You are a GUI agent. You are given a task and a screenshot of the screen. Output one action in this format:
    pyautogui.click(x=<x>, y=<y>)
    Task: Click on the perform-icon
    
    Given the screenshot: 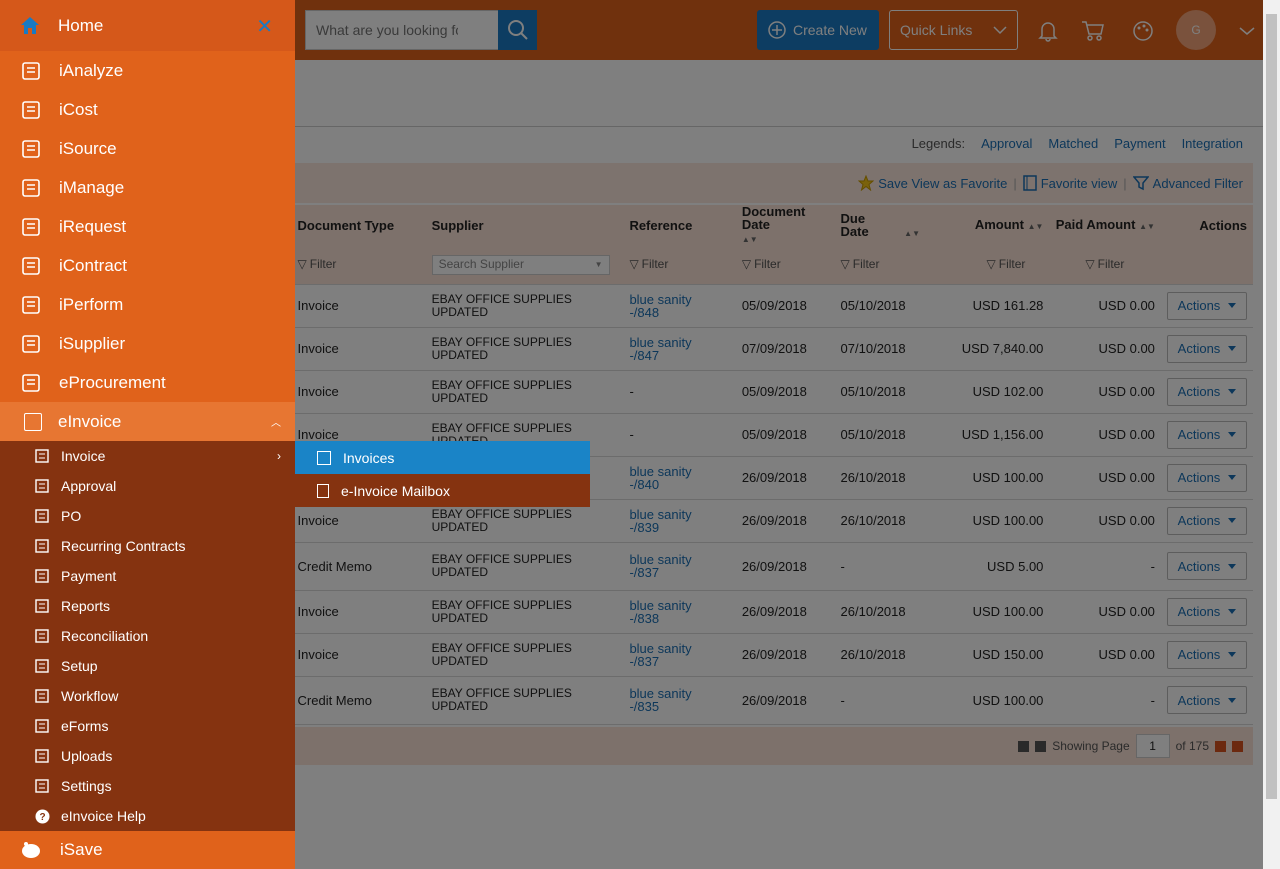 What is the action you would take?
    pyautogui.click(x=30, y=304)
    